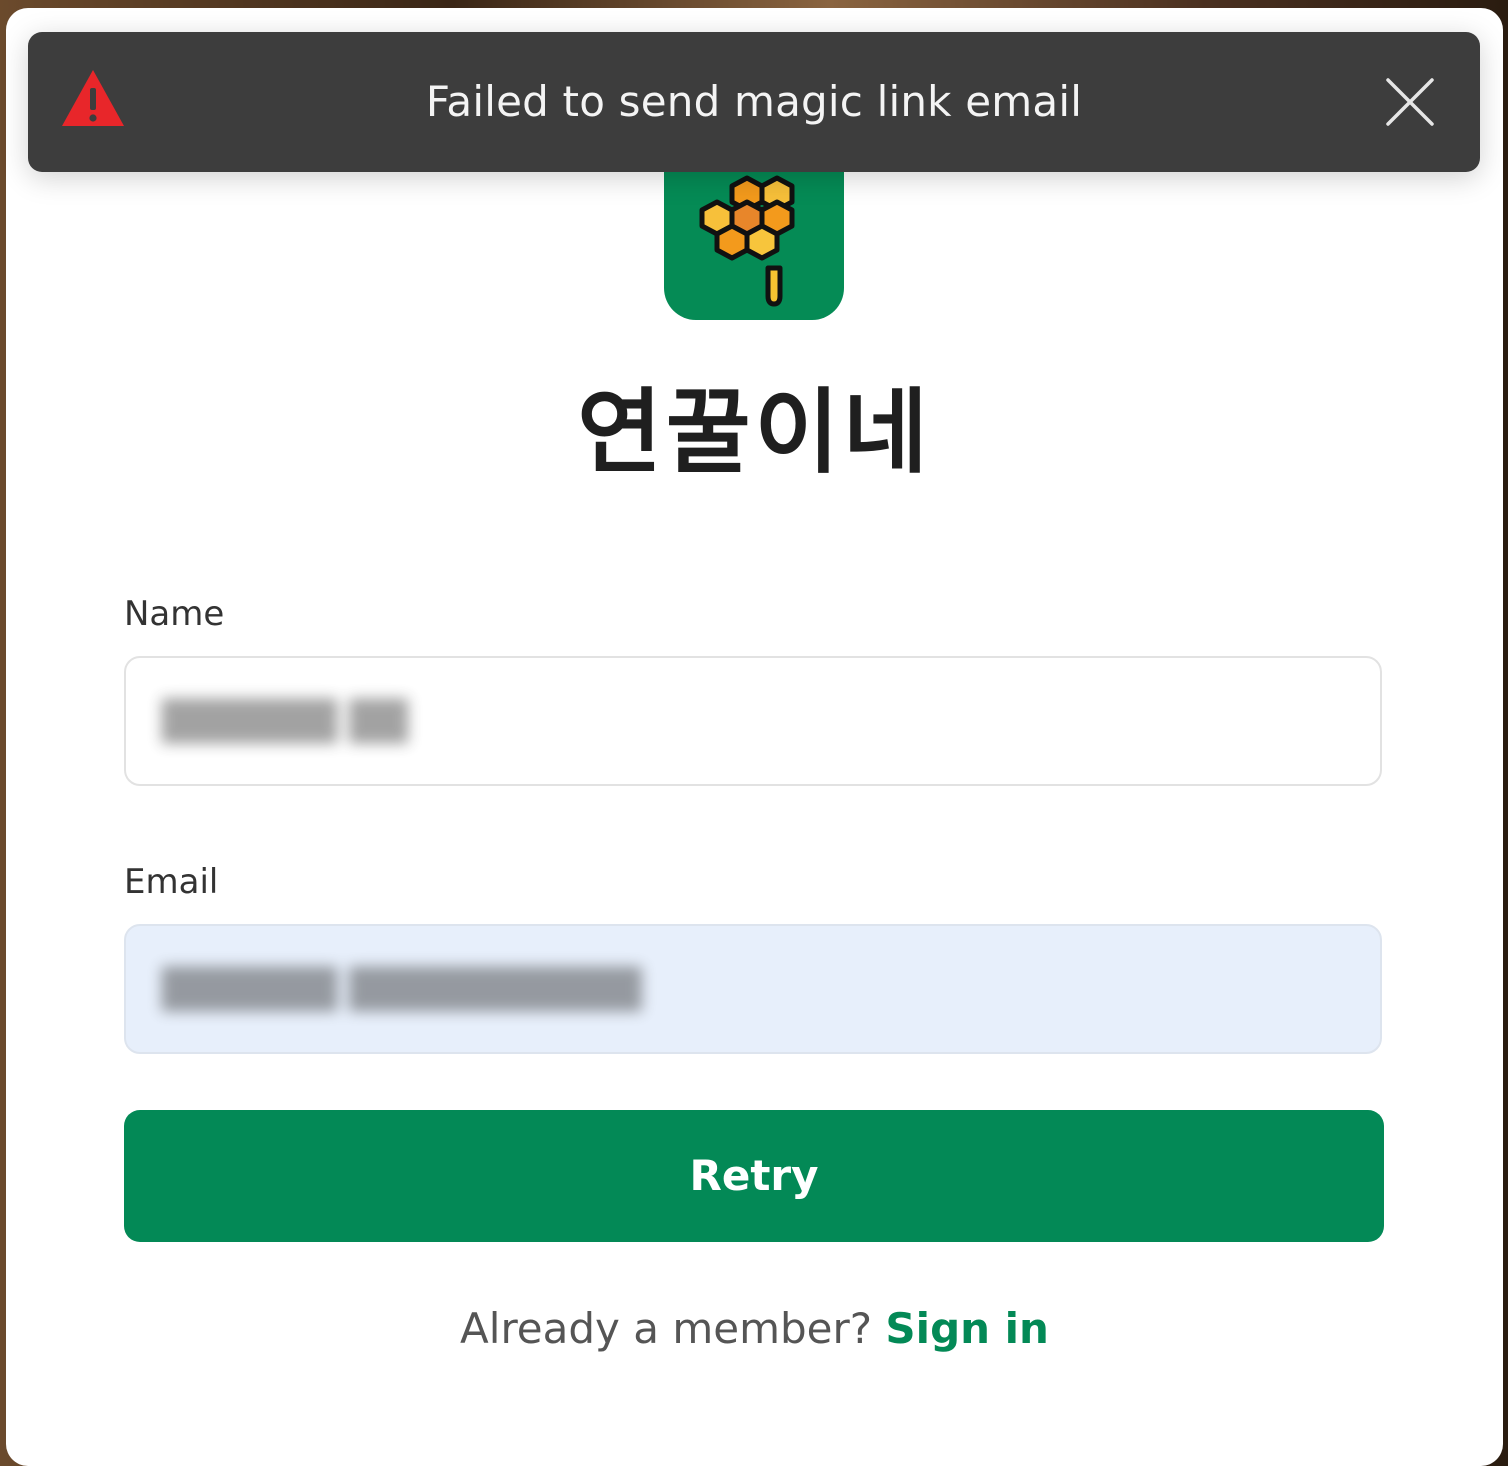 The height and width of the screenshot is (1466, 1508). What do you see at coordinates (666, 1328) in the screenshot?
I see `already-member-text: Already a member?` at bounding box center [666, 1328].